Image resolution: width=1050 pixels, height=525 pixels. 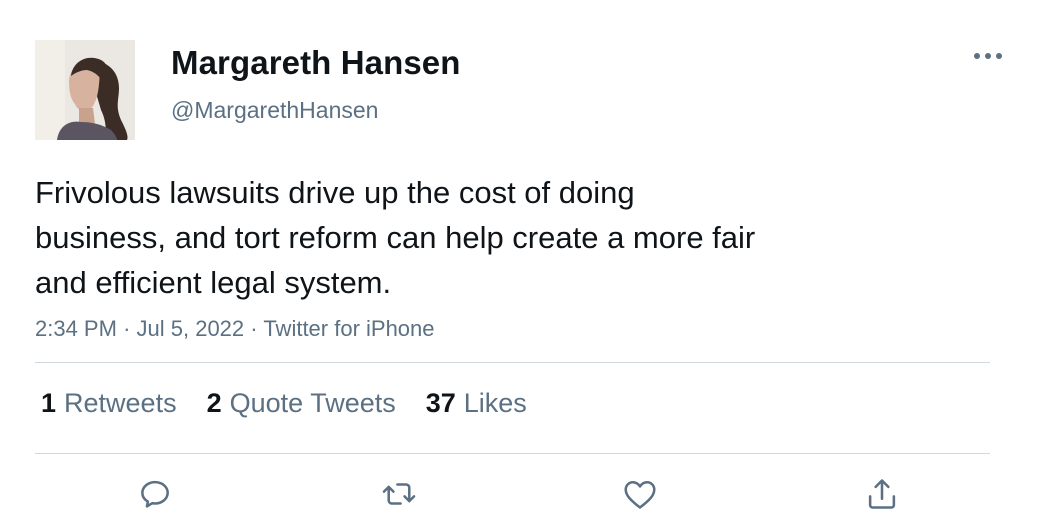 I want to click on tweet-actions, so click(x=525, y=495).